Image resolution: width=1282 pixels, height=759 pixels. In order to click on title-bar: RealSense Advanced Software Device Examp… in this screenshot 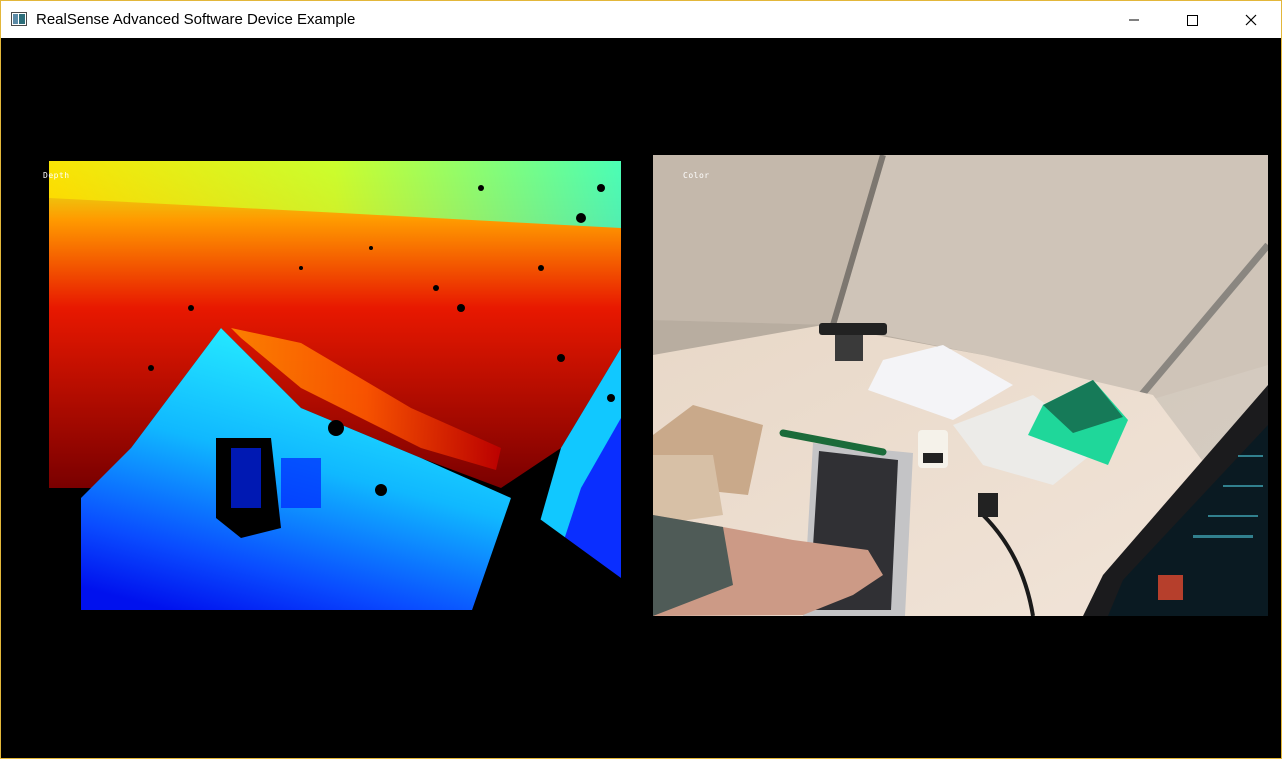, I will do `click(641, 19)`.